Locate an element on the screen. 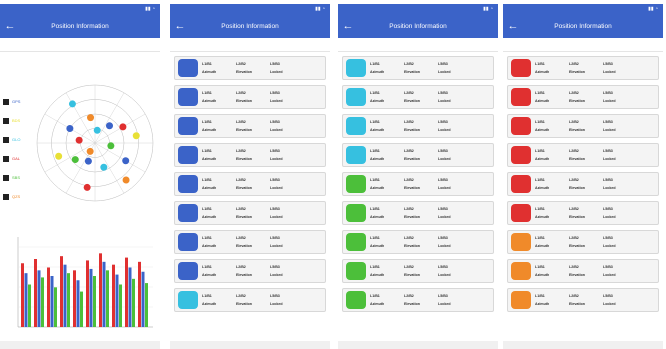 The width and height of the screenshot is (666, 349). legend-item-bds: BDS is located at coordinates (11, 120).